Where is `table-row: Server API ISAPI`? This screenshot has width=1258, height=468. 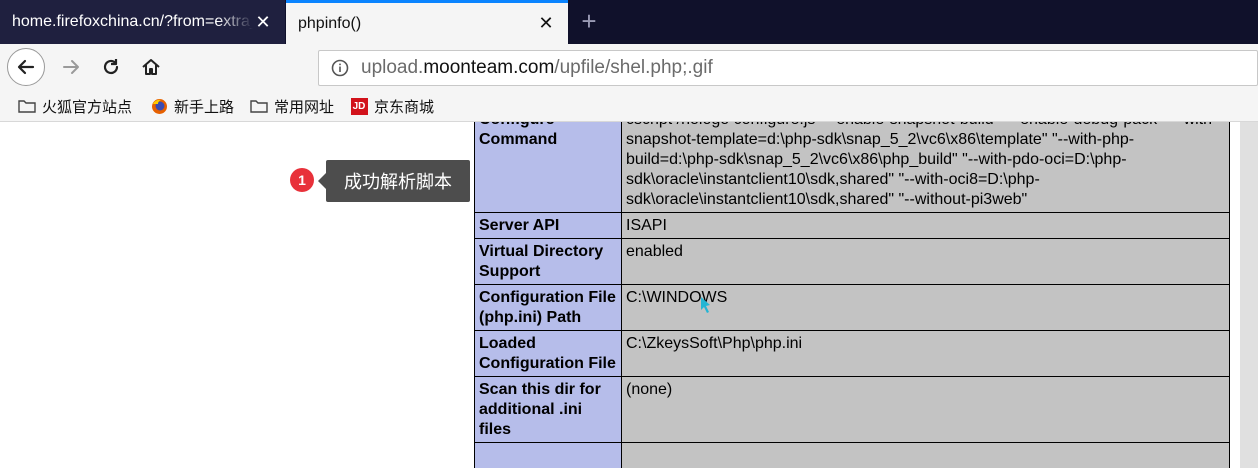 table-row: Server API ISAPI is located at coordinates (852, 225).